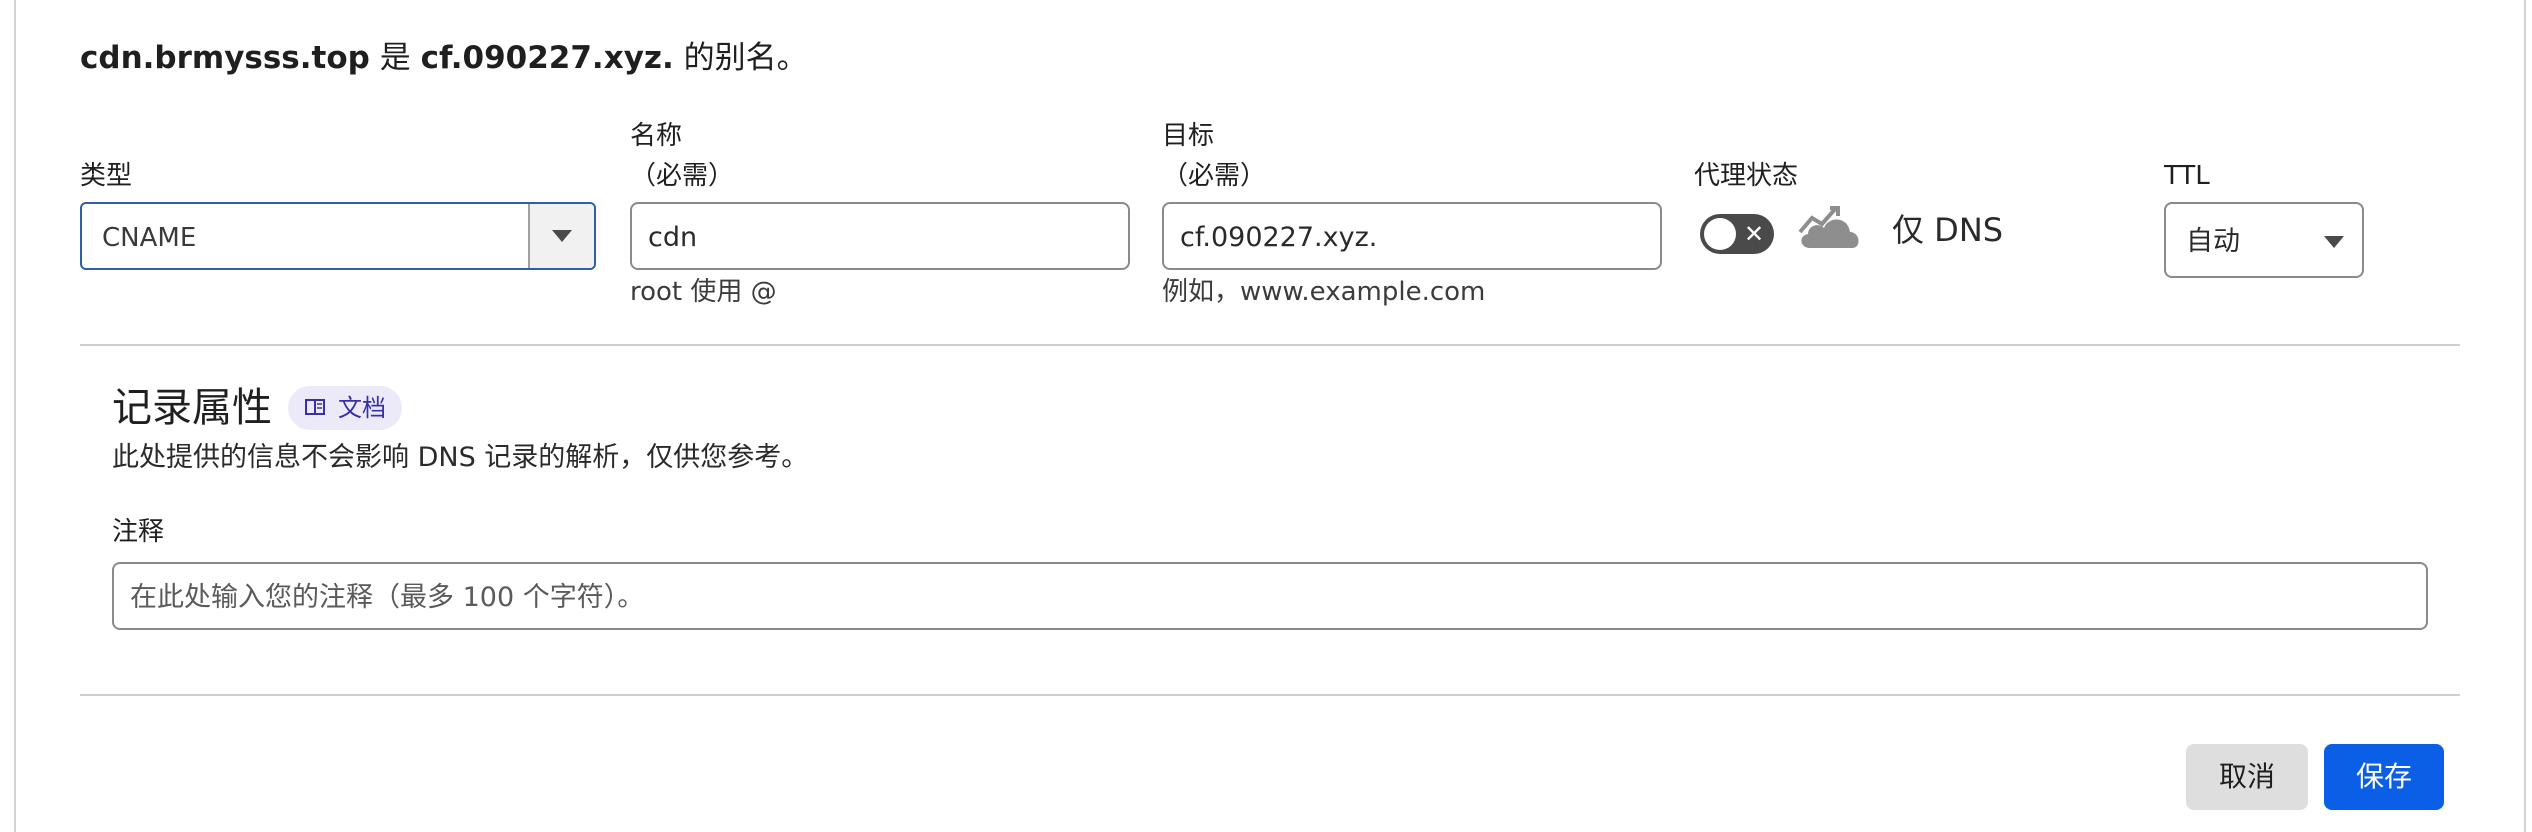  I want to click on section-description: 此处提供的信息不会影响 DNS 记录的解析，仅供您参考。, so click(460, 457).